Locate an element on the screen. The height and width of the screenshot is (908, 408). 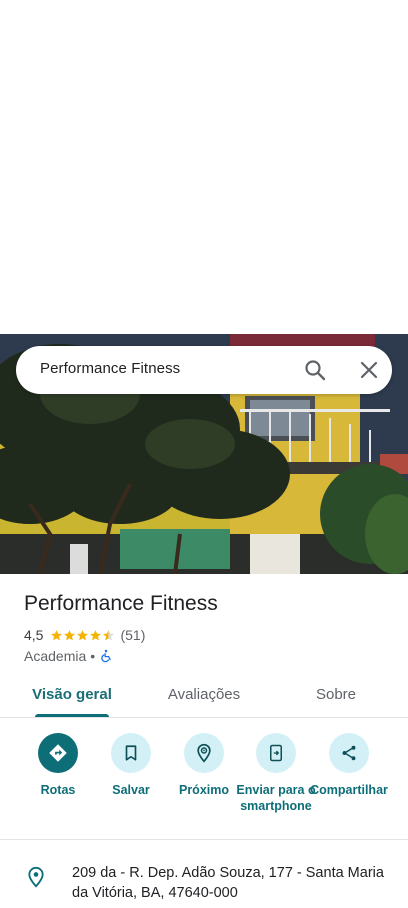
tabs-divider is located at coordinates (204, 717).